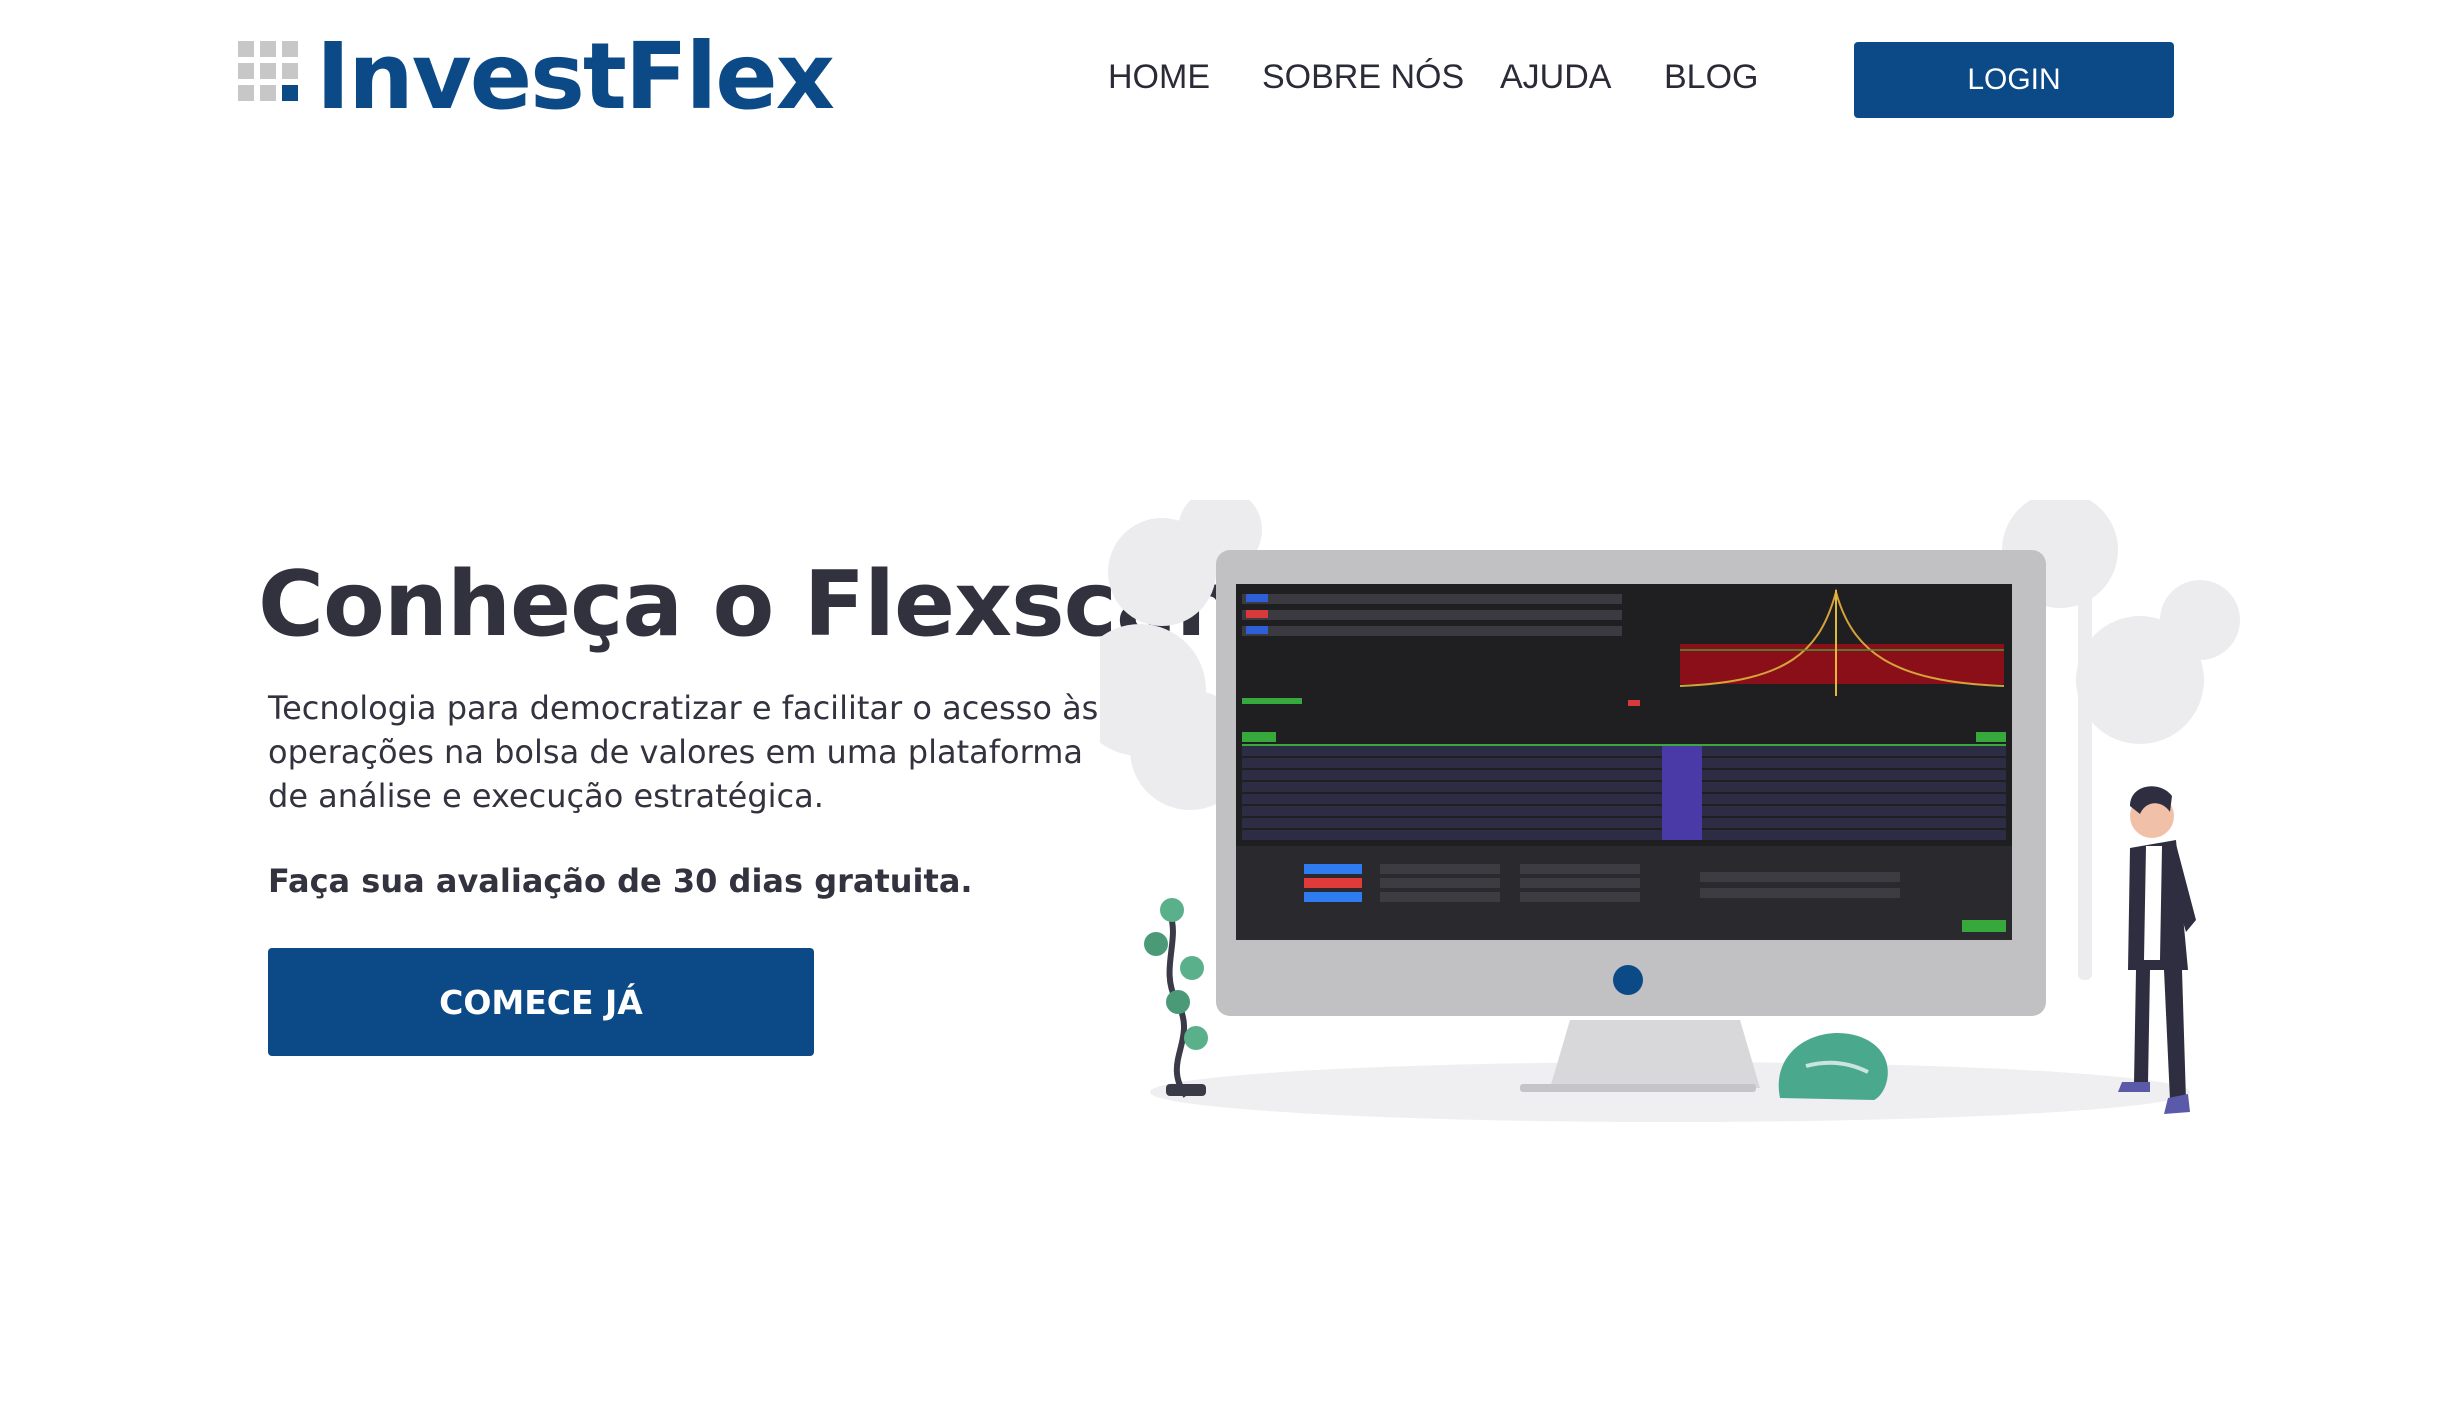 This screenshot has width=2460, height=1428. What do you see at coordinates (1159, 77) in the screenshot?
I see `nav-home: HOME` at bounding box center [1159, 77].